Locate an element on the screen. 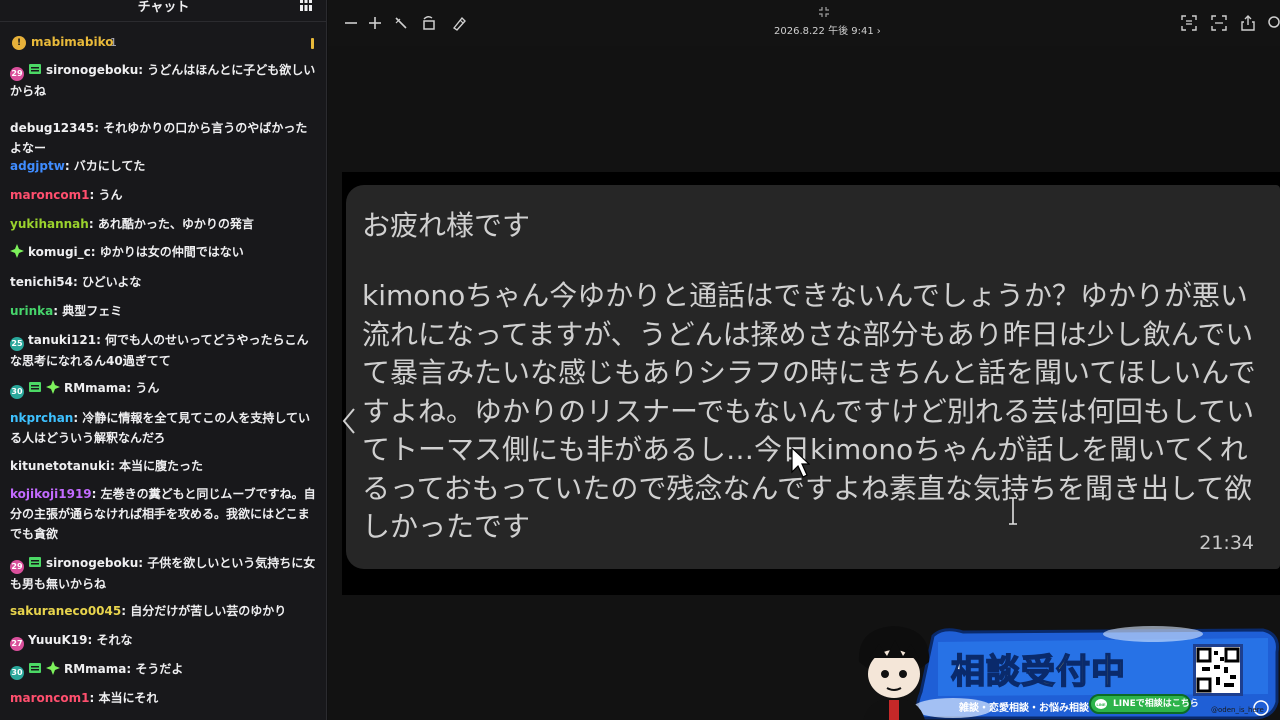  chat-message: 27 YuuuK19: それな is located at coordinates (163, 640).